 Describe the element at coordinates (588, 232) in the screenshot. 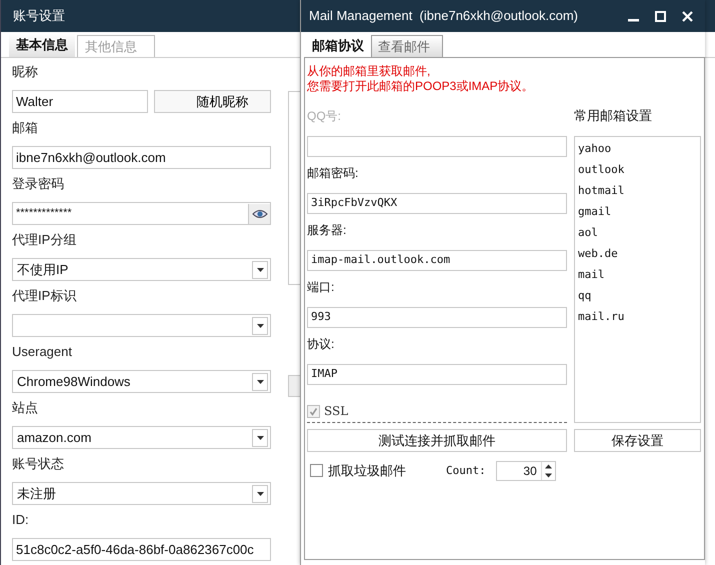

I see `preset-item: aol` at that location.